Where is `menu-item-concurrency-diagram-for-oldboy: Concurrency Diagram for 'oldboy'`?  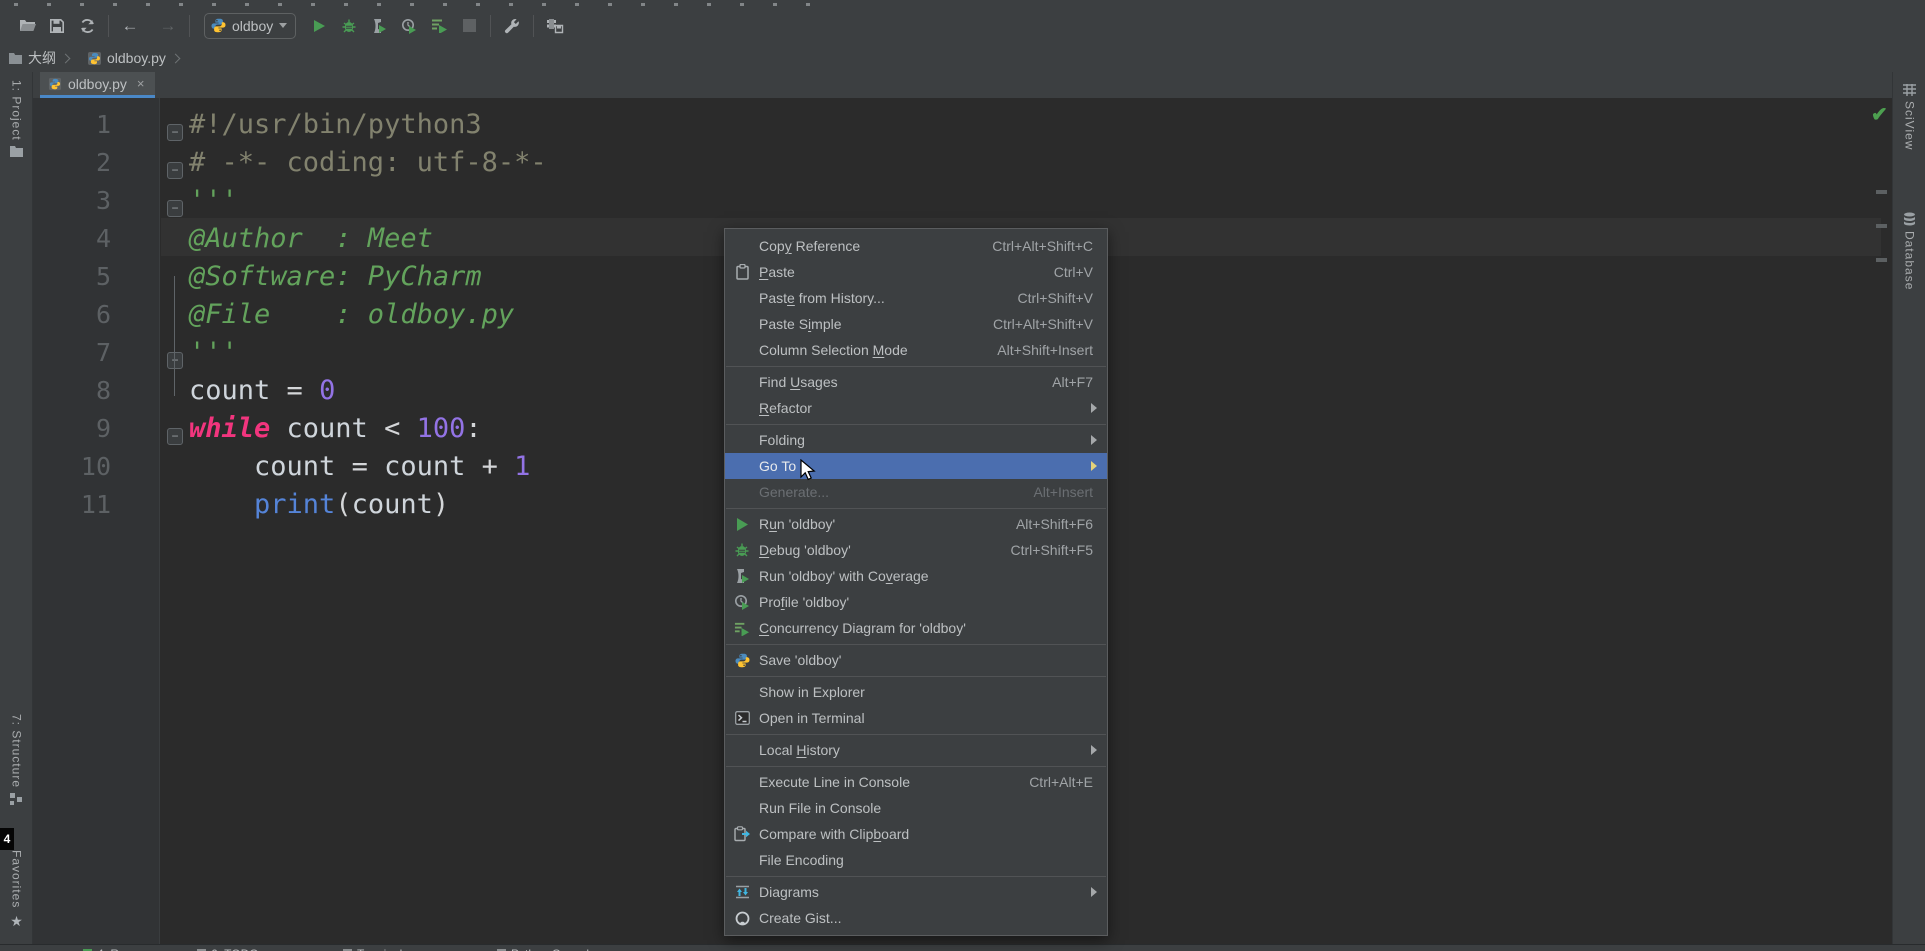 menu-item-concurrency-diagram-for-oldboy: Concurrency Diagram for 'oldboy' is located at coordinates (916, 628).